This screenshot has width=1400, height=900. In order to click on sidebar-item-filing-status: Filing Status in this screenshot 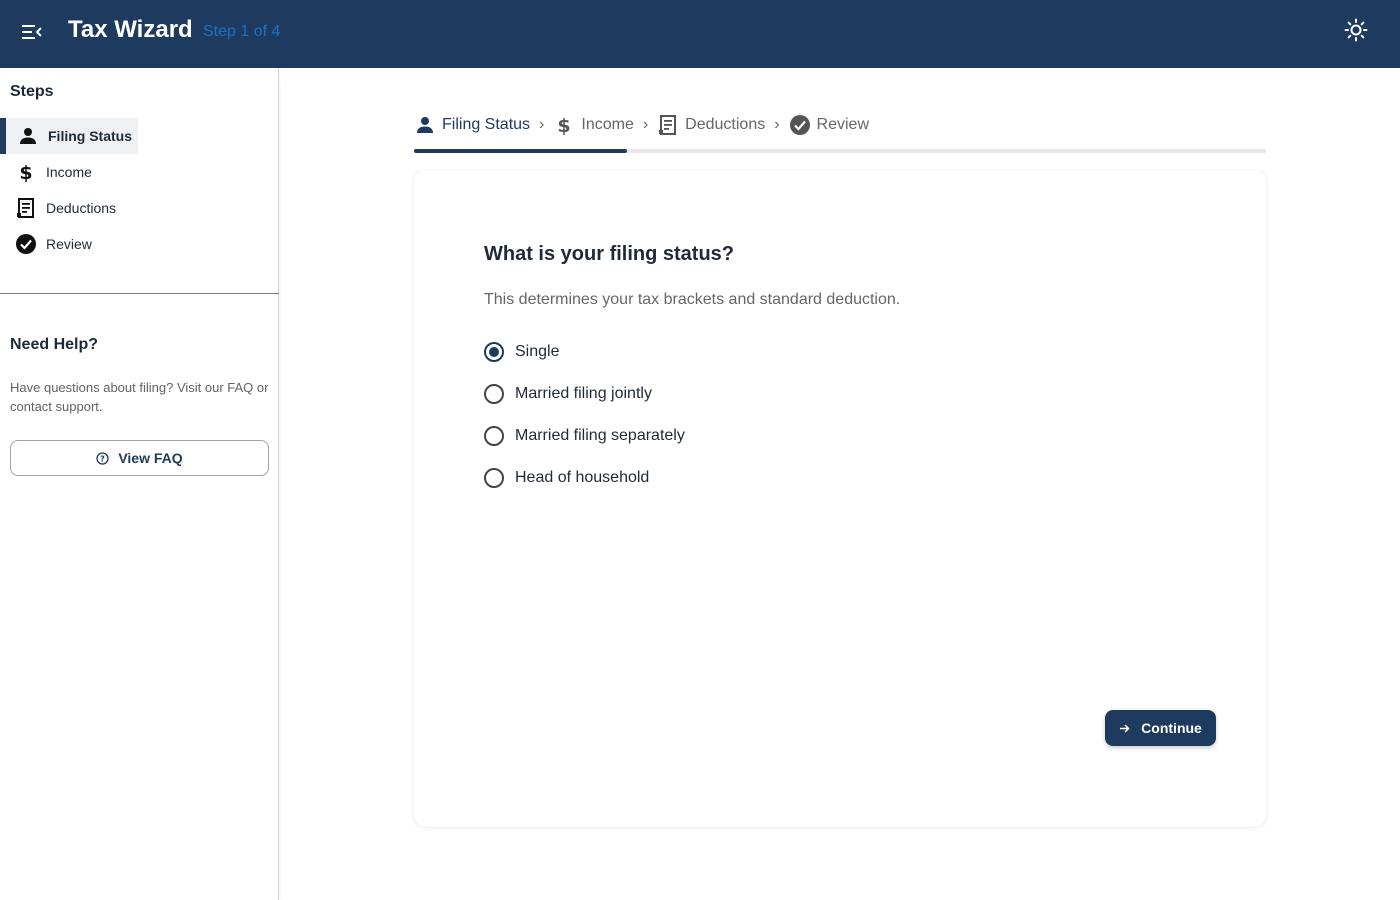, I will do `click(69, 136)`.